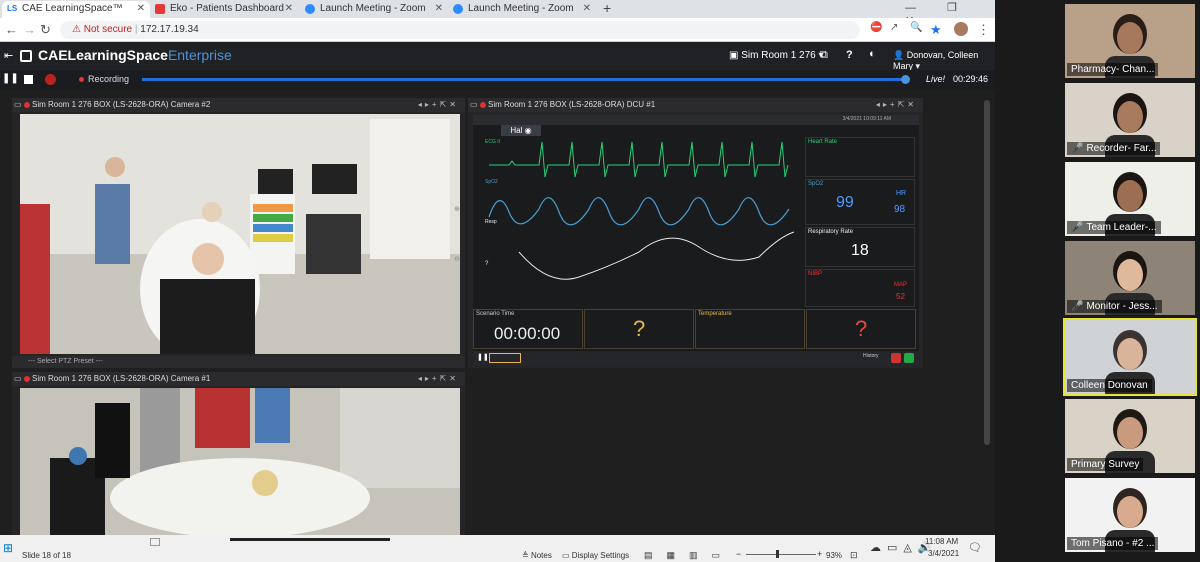 Image resolution: width=1200 pixels, height=562 pixels. Describe the element at coordinates (776, 55) in the screenshot. I see `room-select: ▣ Sim Room 1 276 ▾` at that location.